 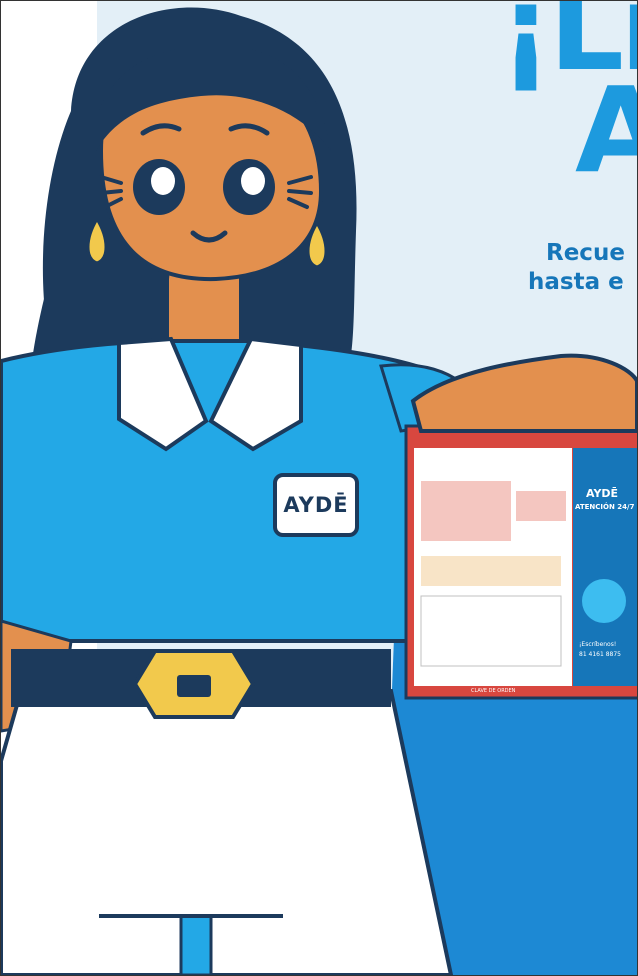 What do you see at coordinates (585, 253) in the screenshot?
I see `subtitle-line-1: Recue` at bounding box center [585, 253].